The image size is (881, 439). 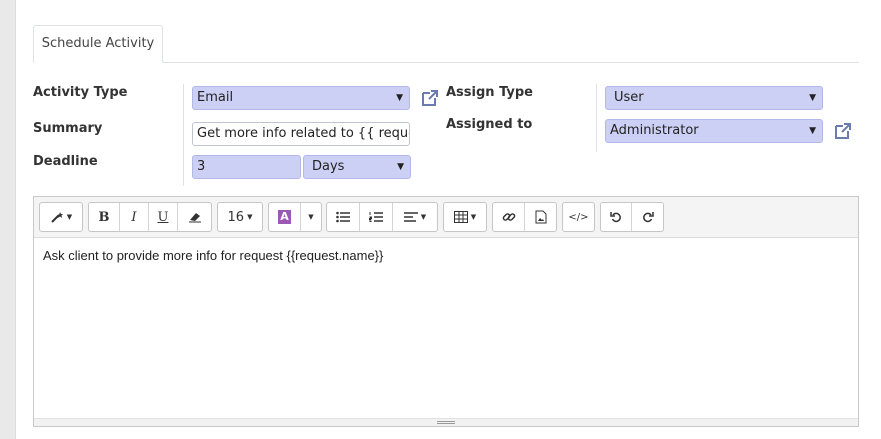 What do you see at coordinates (616, 217) in the screenshot?
I see `undo-icon` at bounding box center [616, 217].